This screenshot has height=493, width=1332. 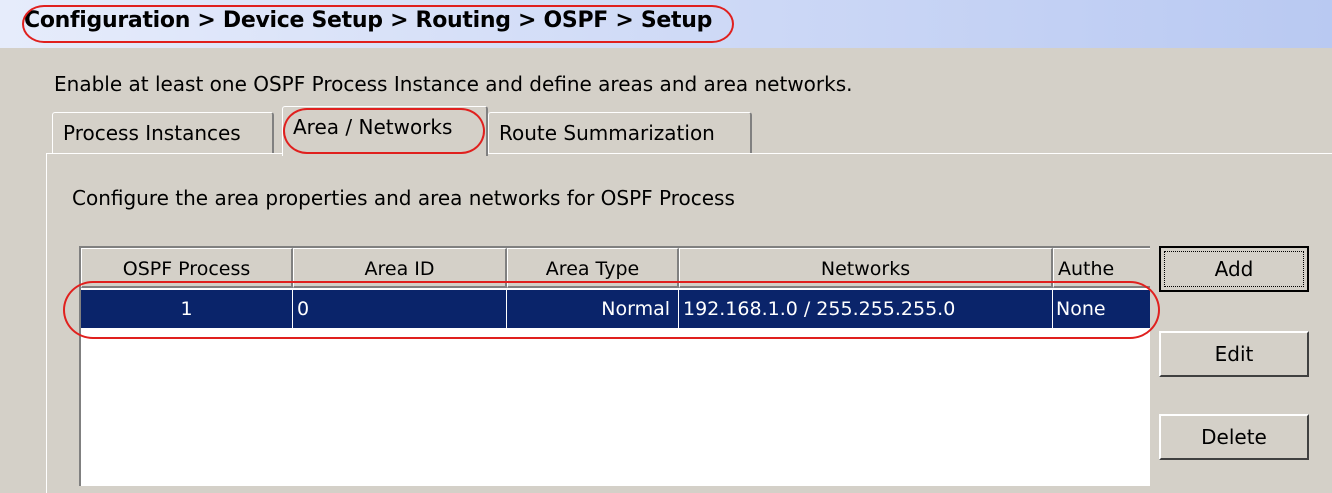 I want to click on delete-button: Delete, so click(x=1234, y=437).